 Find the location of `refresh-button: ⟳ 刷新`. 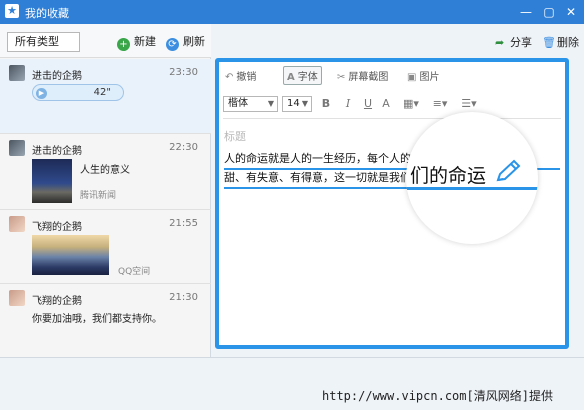

refresh-button: ⟳ 刷新 is located at coordinates (185, 42).